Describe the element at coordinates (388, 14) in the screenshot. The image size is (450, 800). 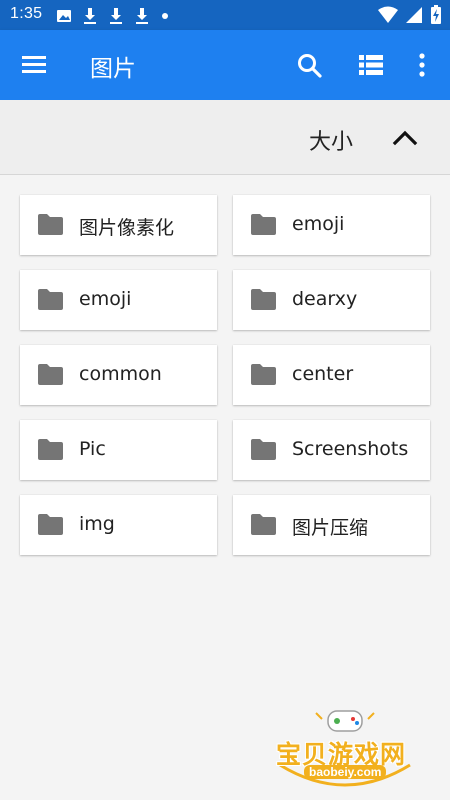
I see `wifi-icon` at that location.